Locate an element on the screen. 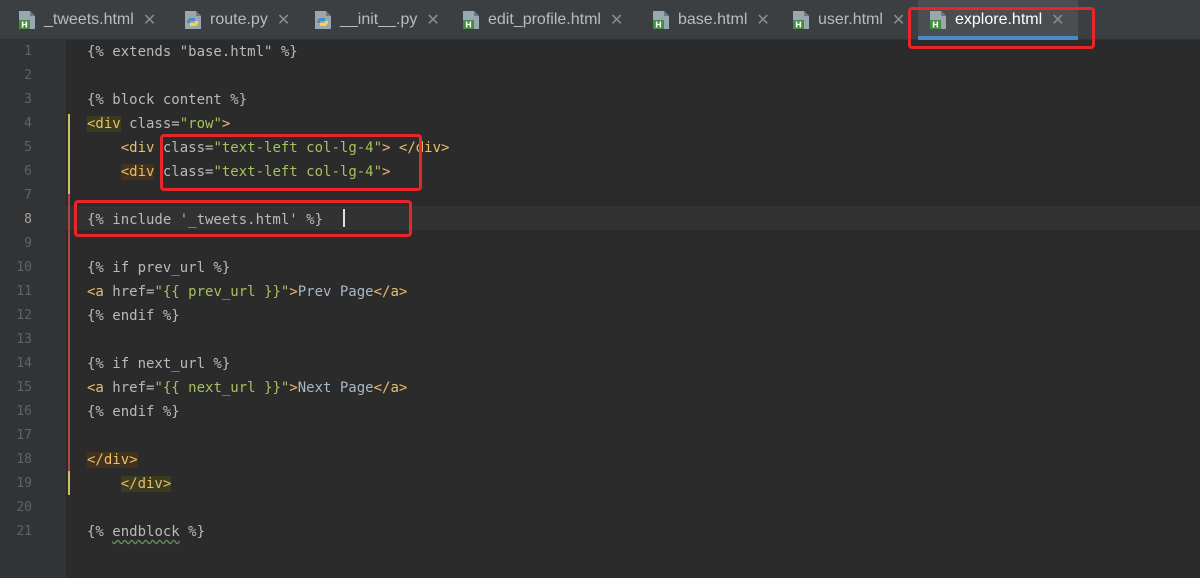  attribute-value: "{{ next_url }}" is located at coordinates (222, 388).